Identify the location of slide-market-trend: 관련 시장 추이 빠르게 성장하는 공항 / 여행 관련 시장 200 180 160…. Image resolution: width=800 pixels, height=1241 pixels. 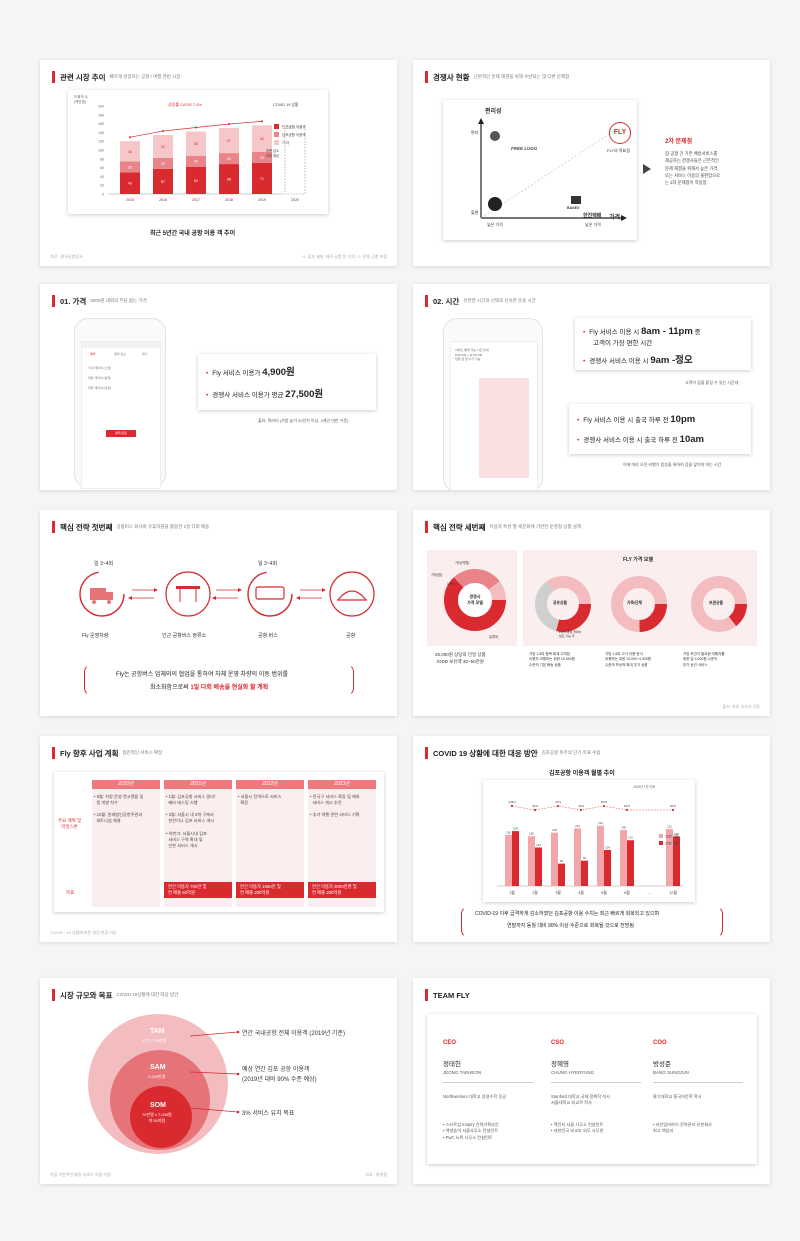
(218, 163).